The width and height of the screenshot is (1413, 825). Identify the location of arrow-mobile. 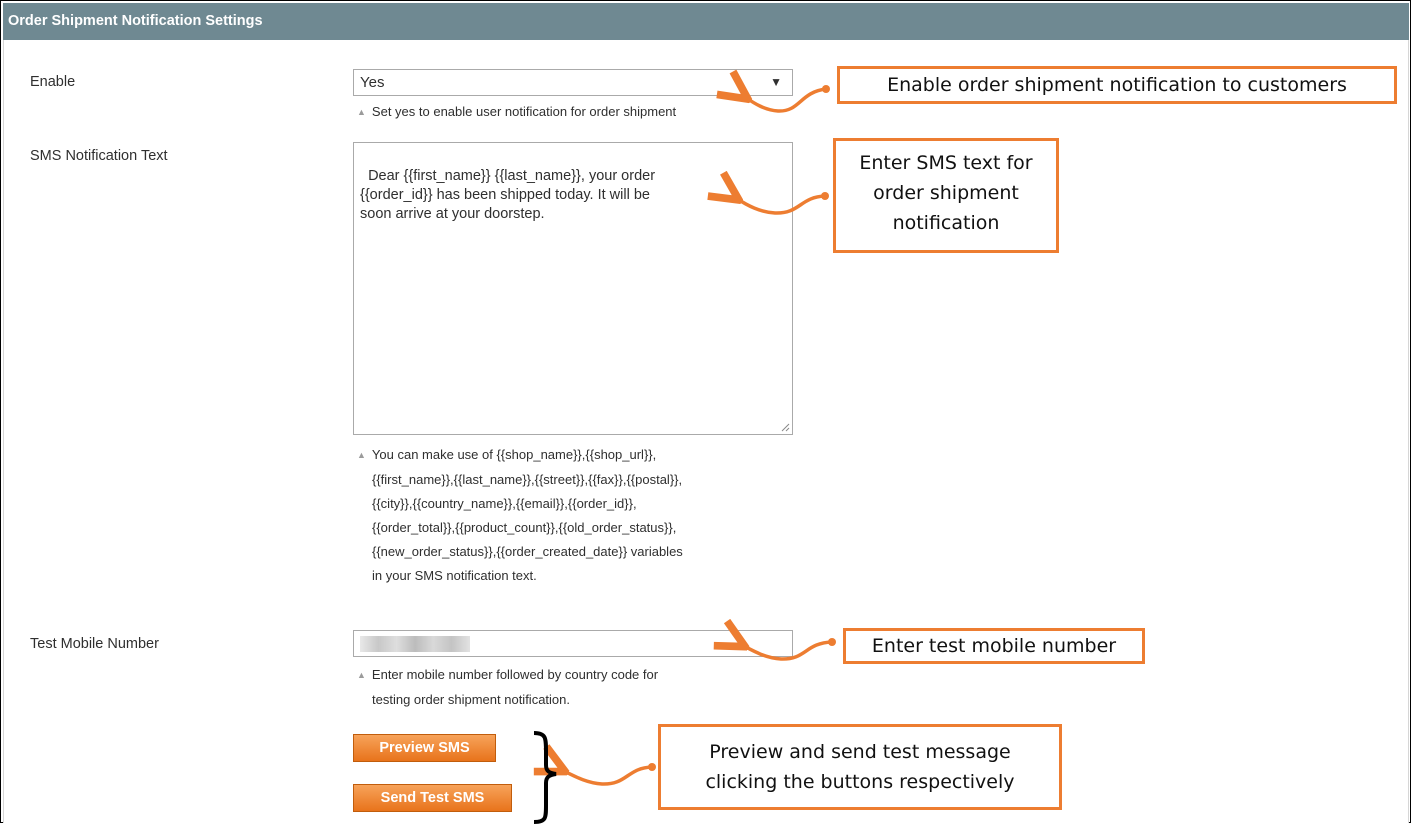
(788, 651).